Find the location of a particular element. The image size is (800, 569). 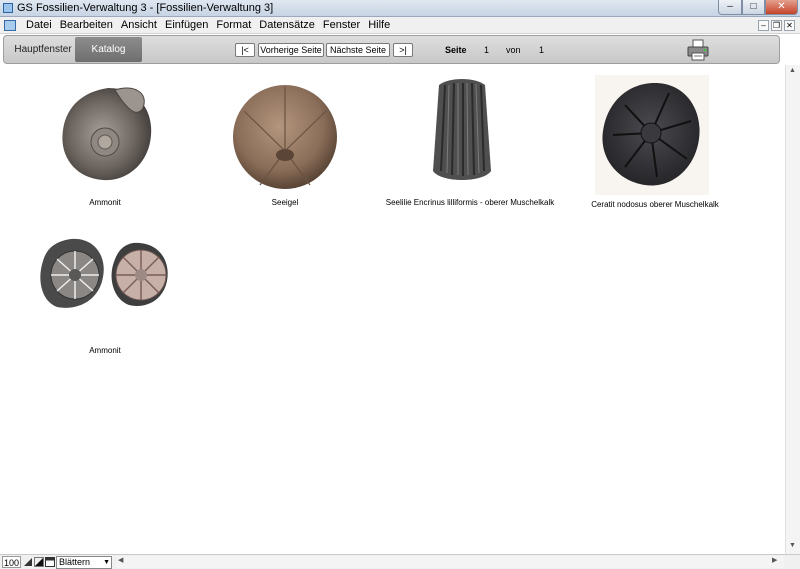

menu-datei: Datei is located at coordinates (39, 25).